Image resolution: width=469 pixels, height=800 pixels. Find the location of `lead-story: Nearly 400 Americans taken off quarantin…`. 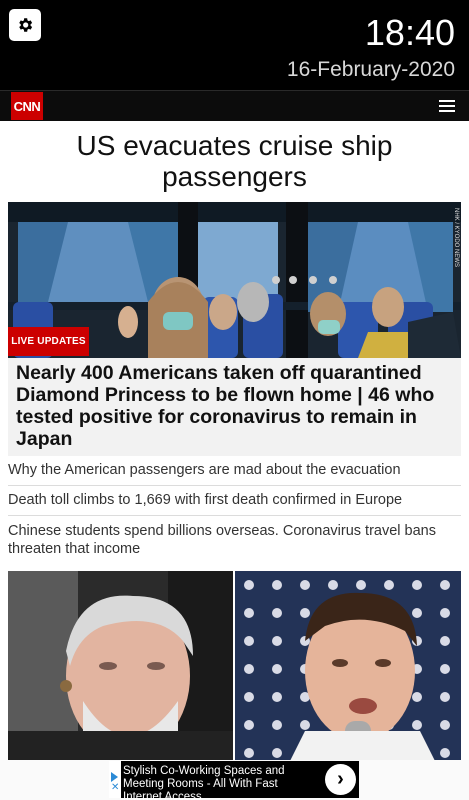

lead-story: Nearly 400 Americans taken off quarantin… is located at coordinates (234, 407).